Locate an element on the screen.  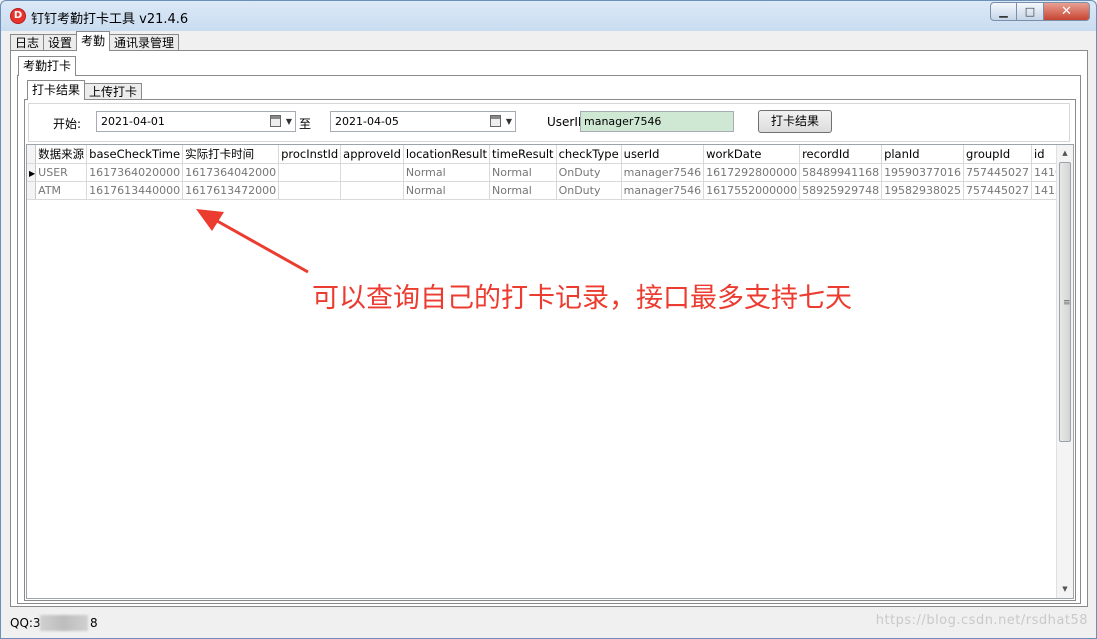
table-cell: 1617364020000 is located at coordinates (135, 172).